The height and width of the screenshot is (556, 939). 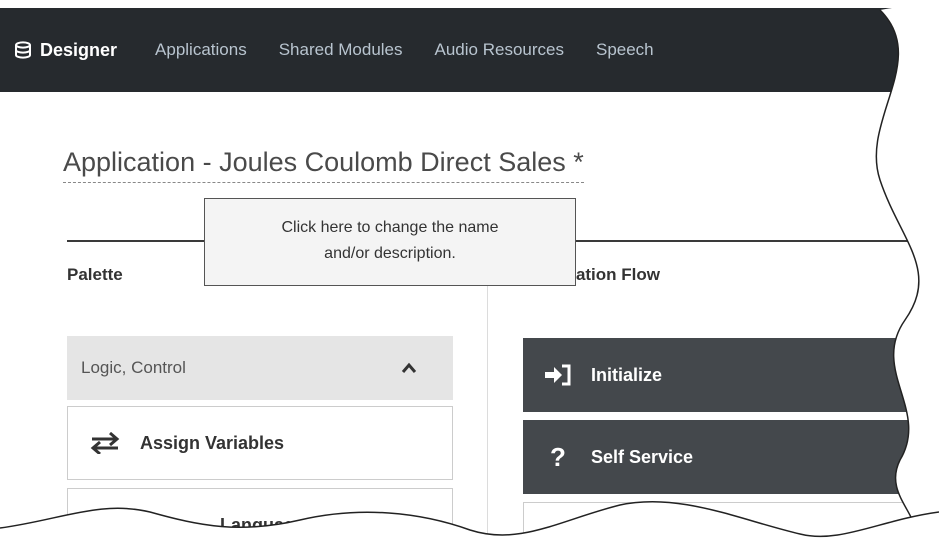 I want to click on palette-item-label: Language, so click(x=263, y=524).